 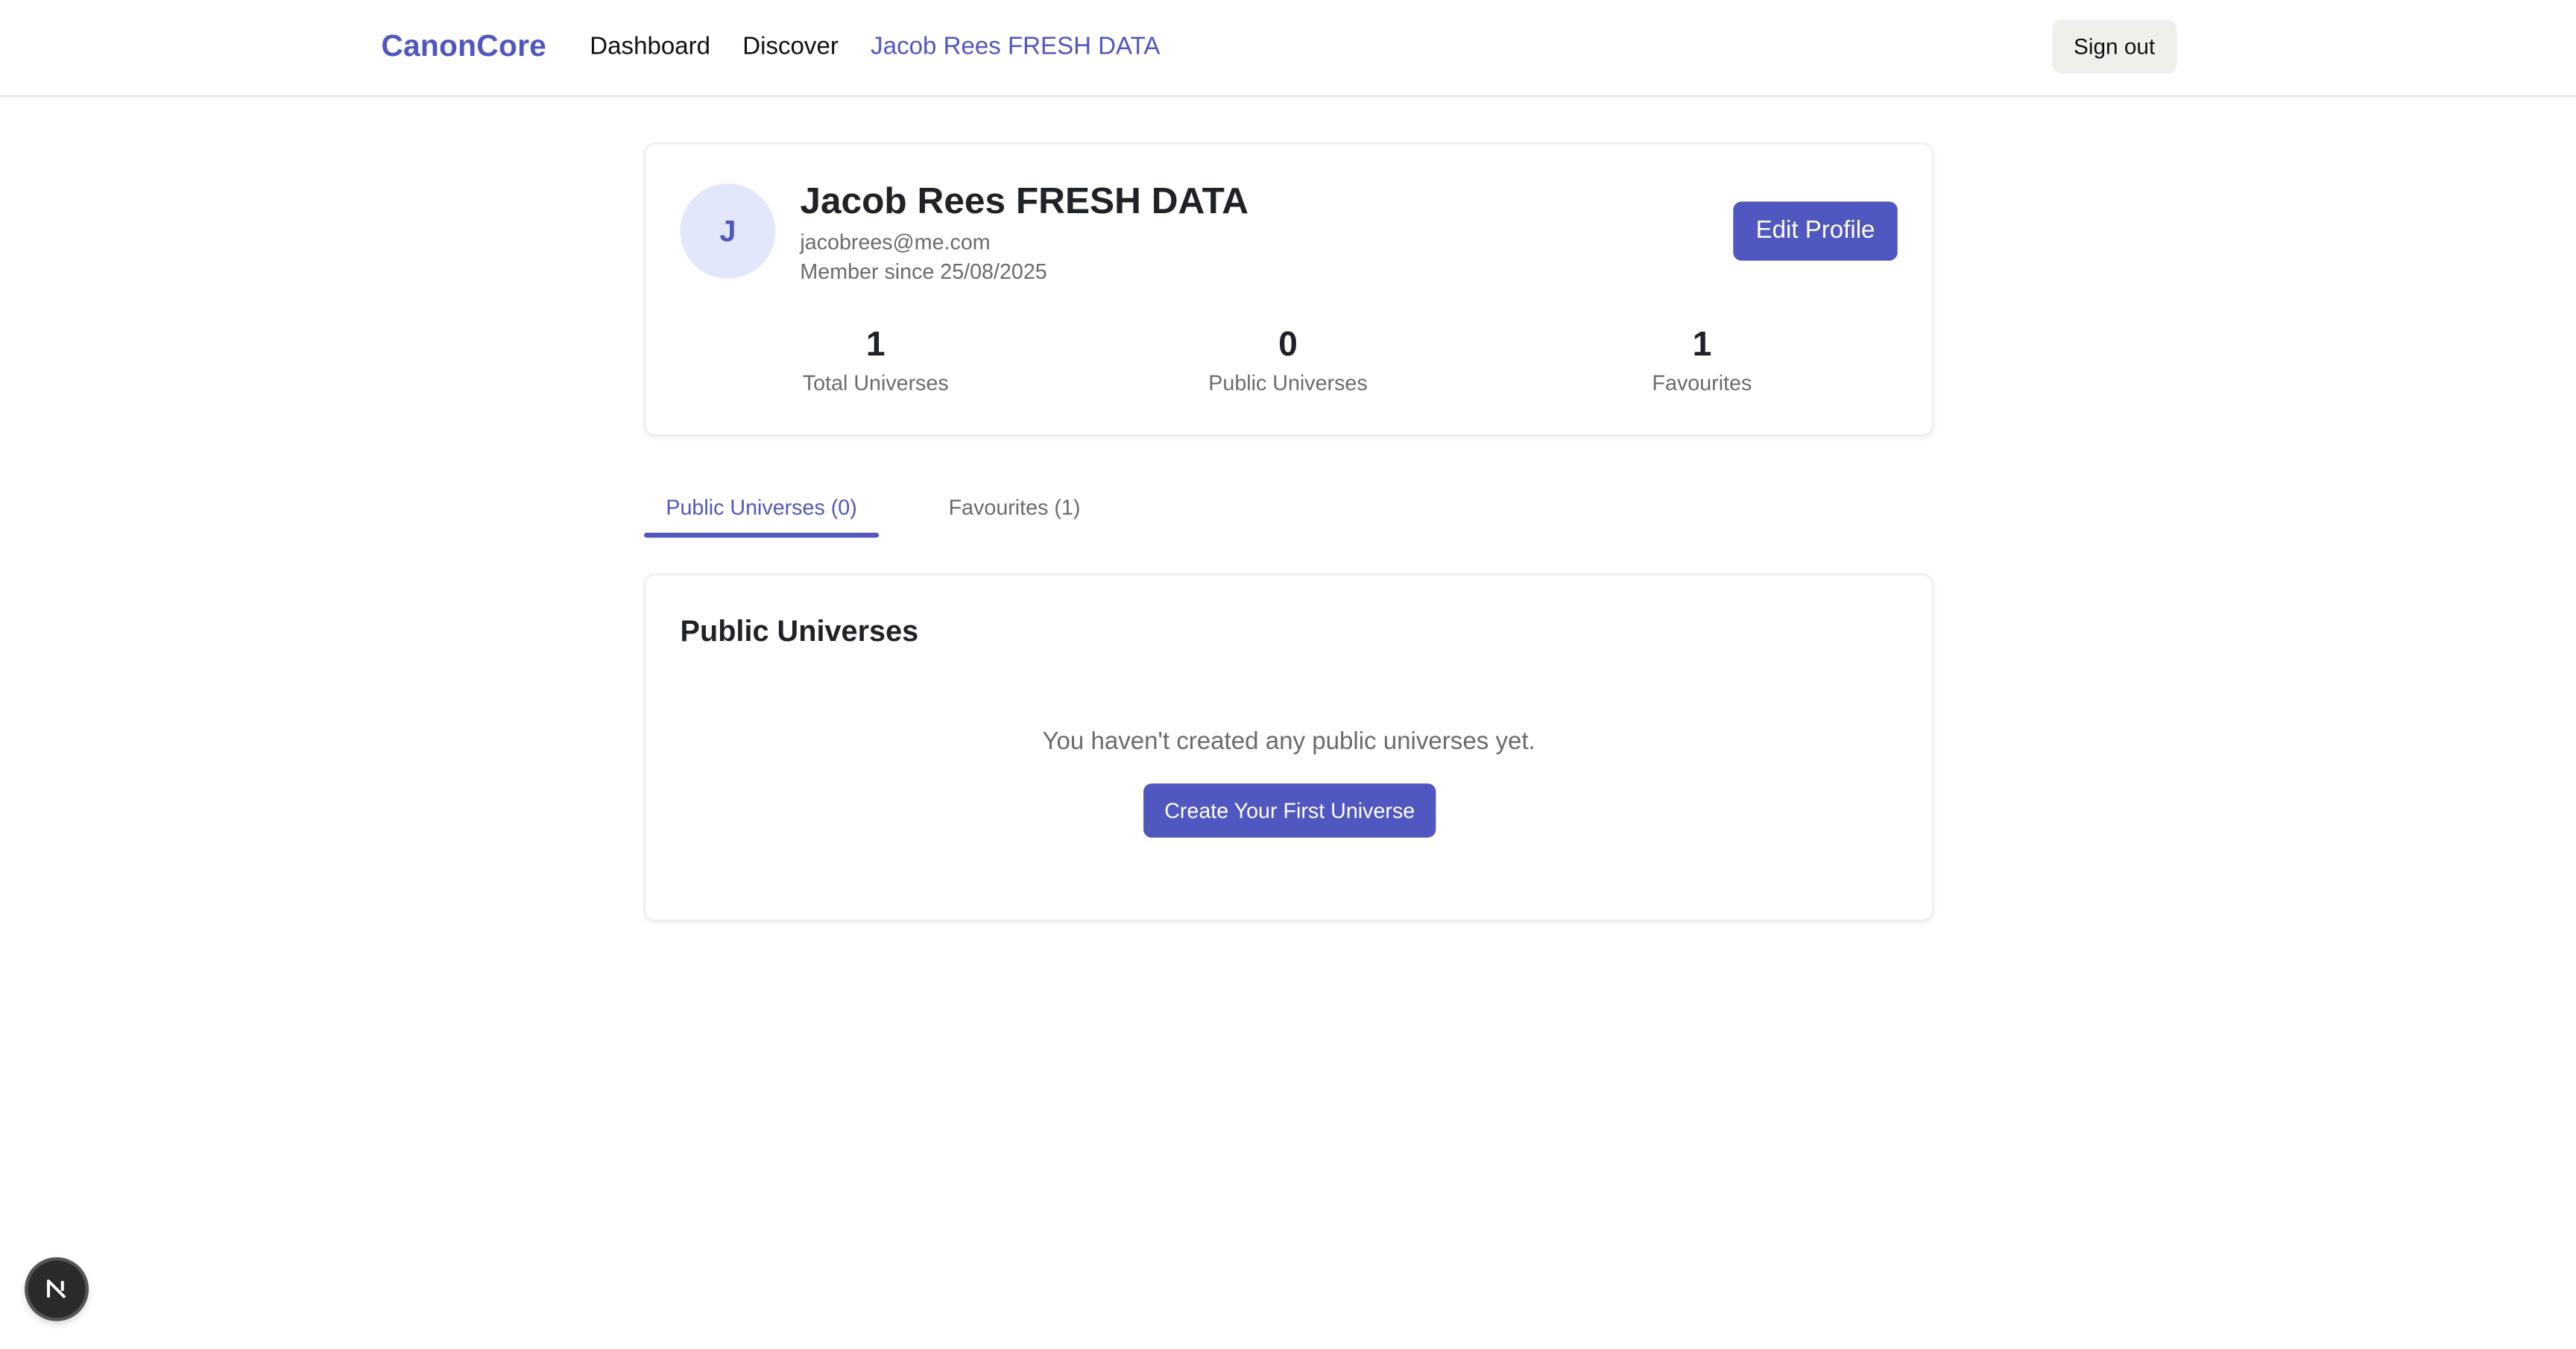 What do you see at coordinates (1289, 810) in the screenshot?
I see `create-first-universe-button: Create Your First Universe` at bounding box center [1289, 810].